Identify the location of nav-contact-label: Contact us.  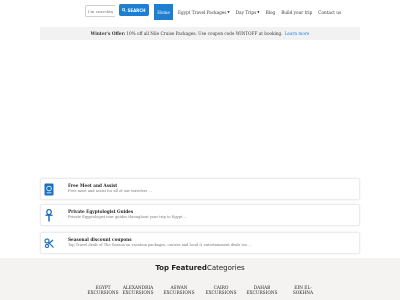
(330, 12).